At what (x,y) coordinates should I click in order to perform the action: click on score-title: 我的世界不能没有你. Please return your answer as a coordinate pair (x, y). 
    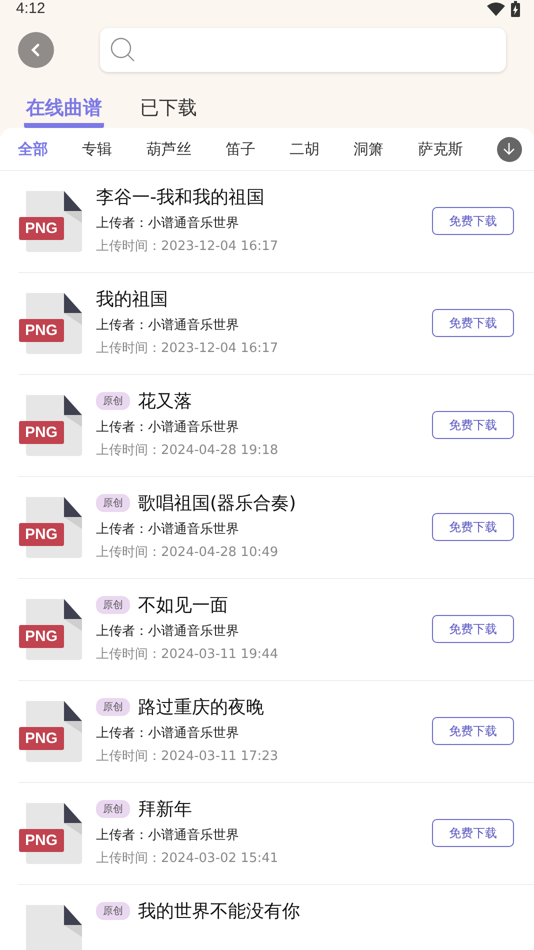
    Looking at the image, I should click on (219, 911).